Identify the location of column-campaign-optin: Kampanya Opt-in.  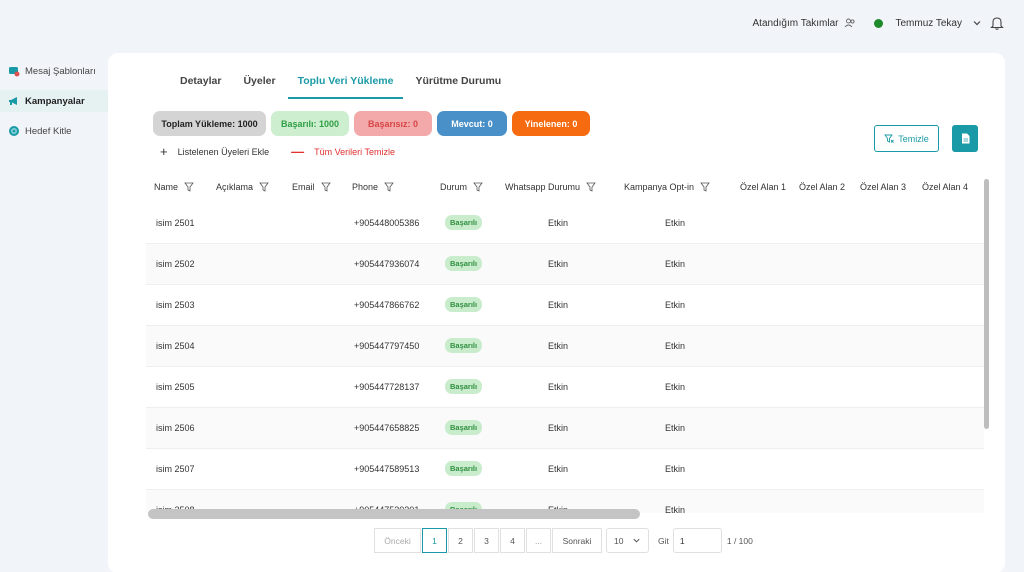
(667, 187).